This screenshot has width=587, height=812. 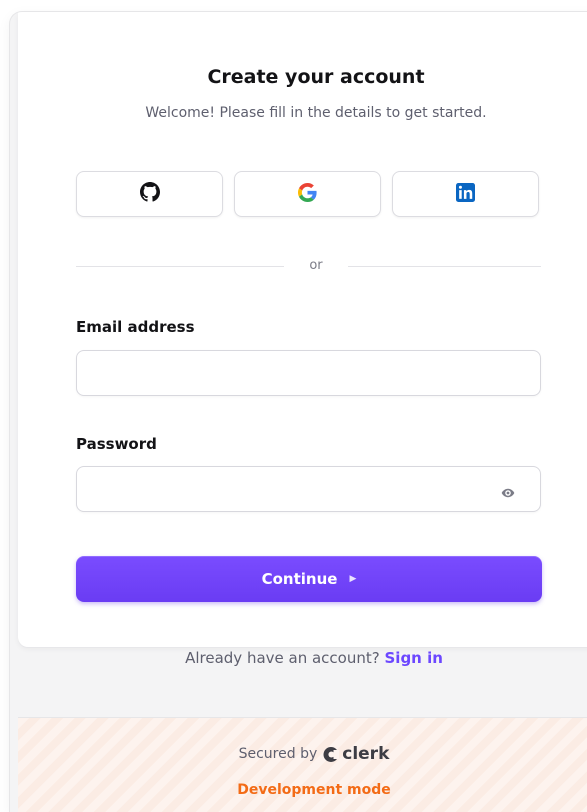 I want to click on email-field, so click(x=308, y=373).